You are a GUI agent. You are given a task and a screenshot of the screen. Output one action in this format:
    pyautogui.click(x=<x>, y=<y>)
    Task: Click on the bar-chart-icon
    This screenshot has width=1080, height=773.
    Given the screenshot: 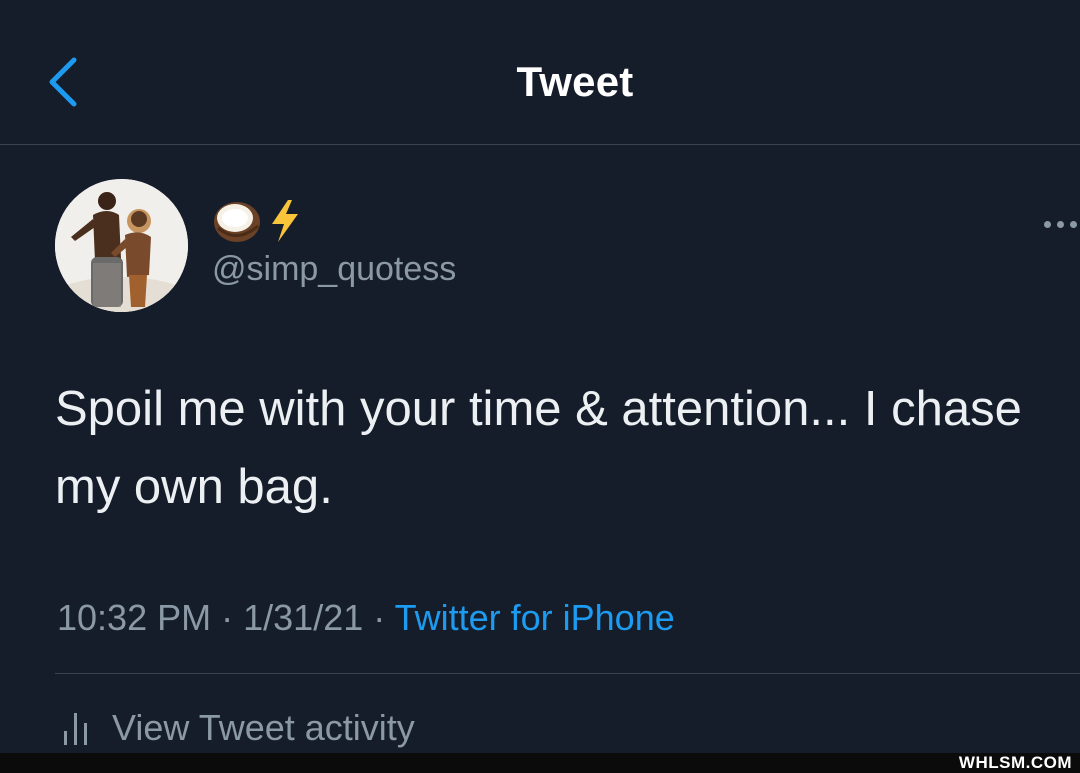 What is the action you would take?
    pyautogui.click(x=75, y=729)
    